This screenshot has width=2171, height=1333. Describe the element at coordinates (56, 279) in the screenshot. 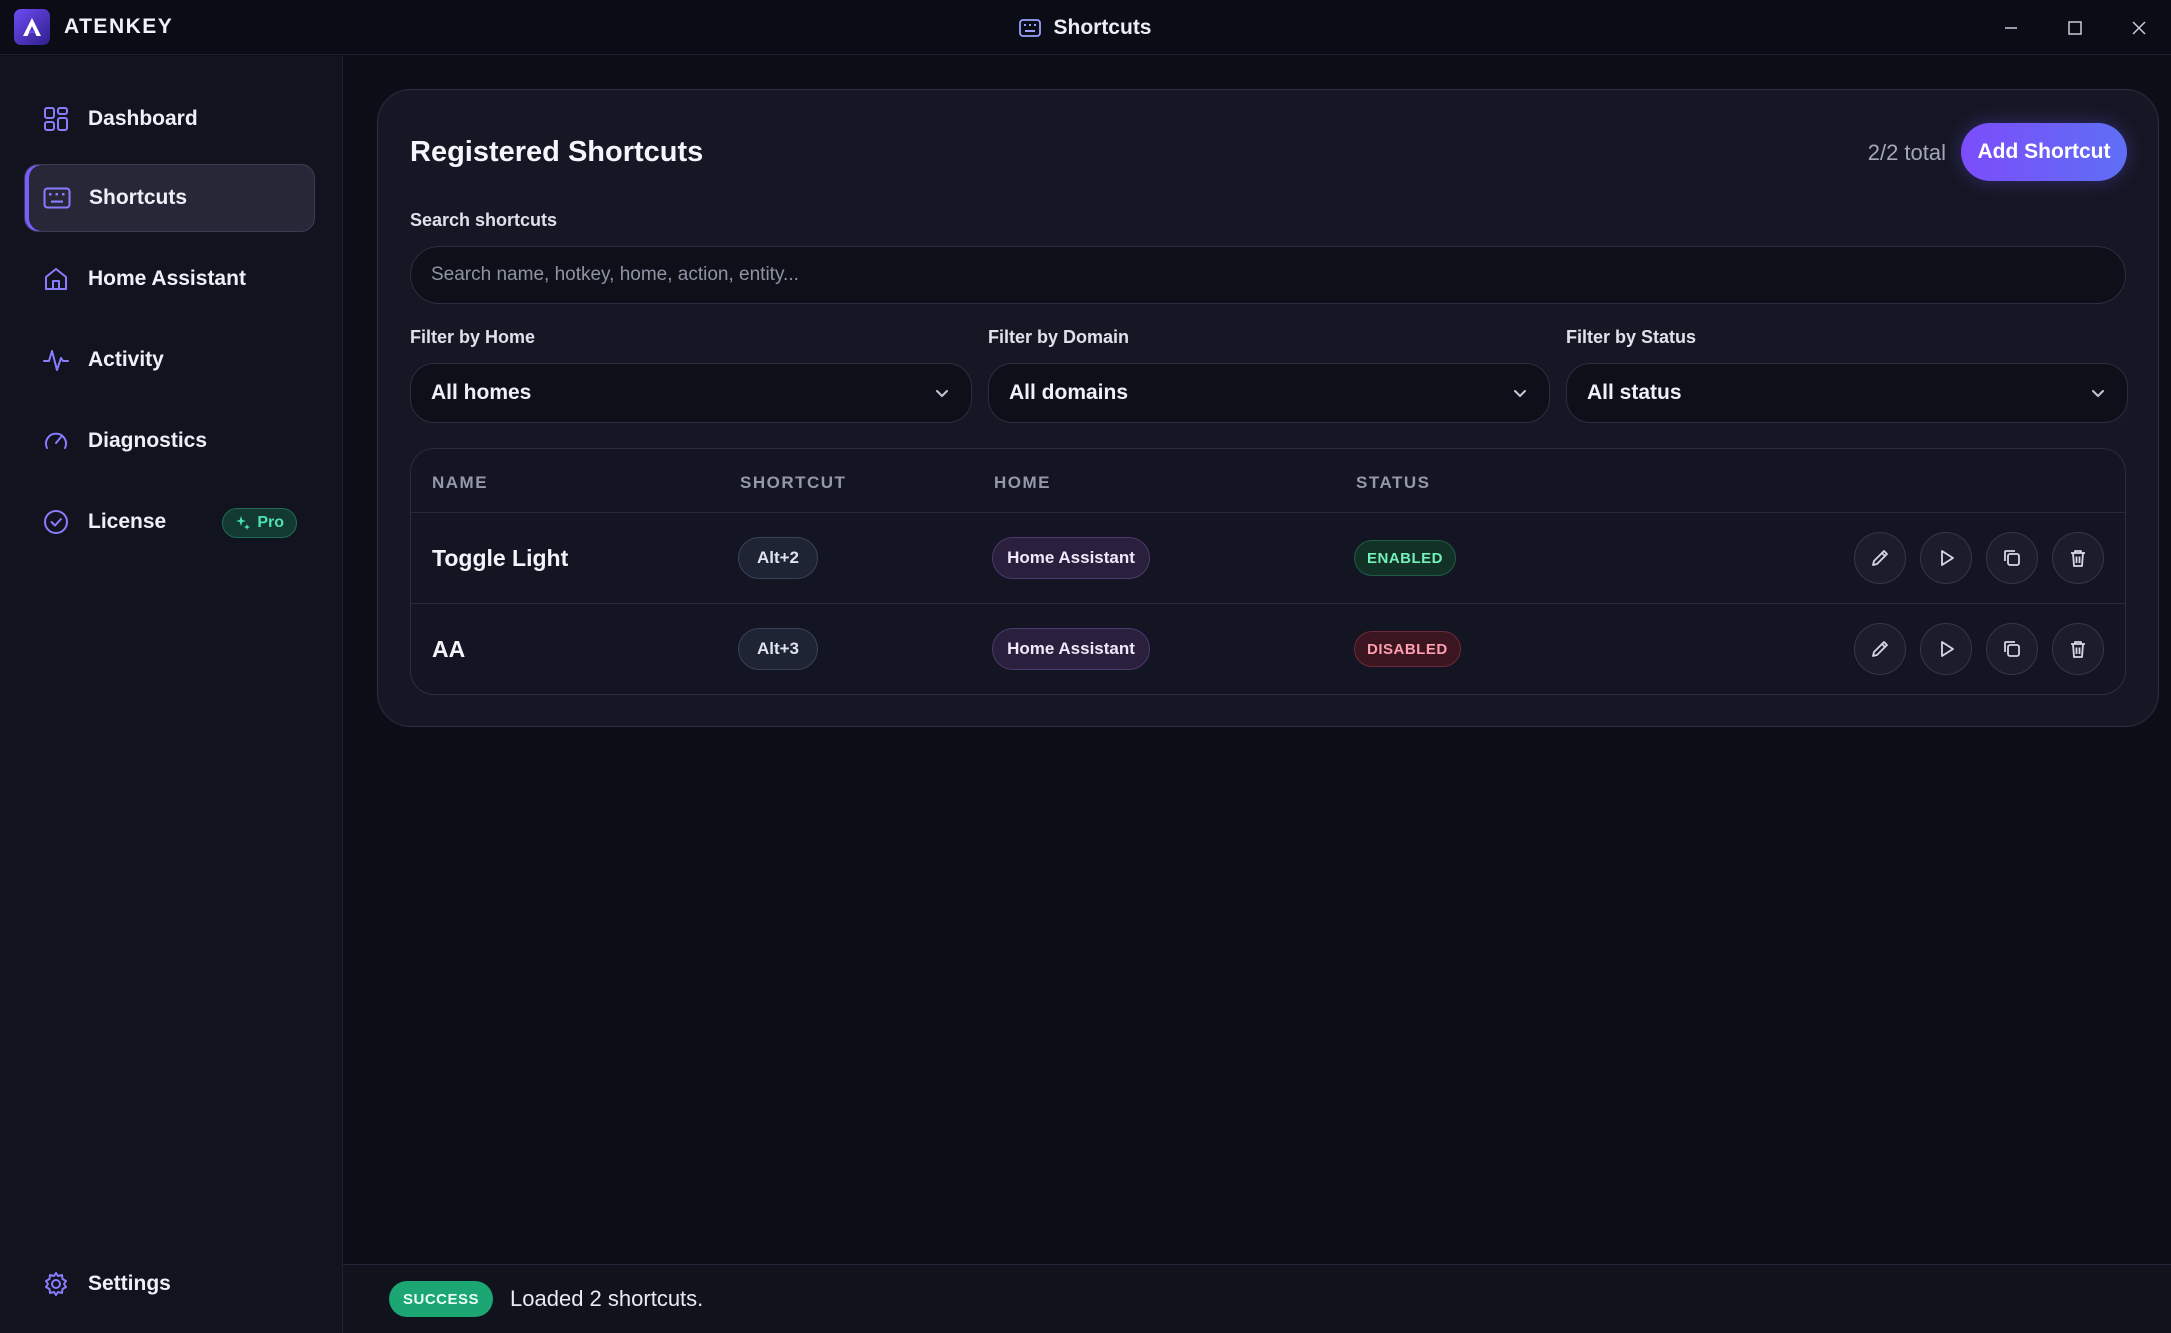

I see `home-icon` at that location.